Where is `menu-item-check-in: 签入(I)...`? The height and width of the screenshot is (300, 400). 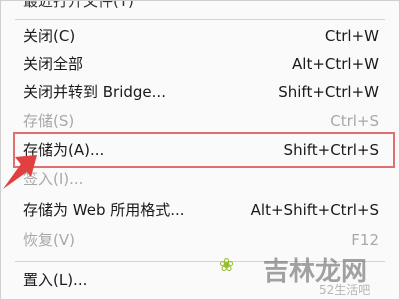
menu-item-check-in: 签入(I)... is located at coordinates (200, 179).